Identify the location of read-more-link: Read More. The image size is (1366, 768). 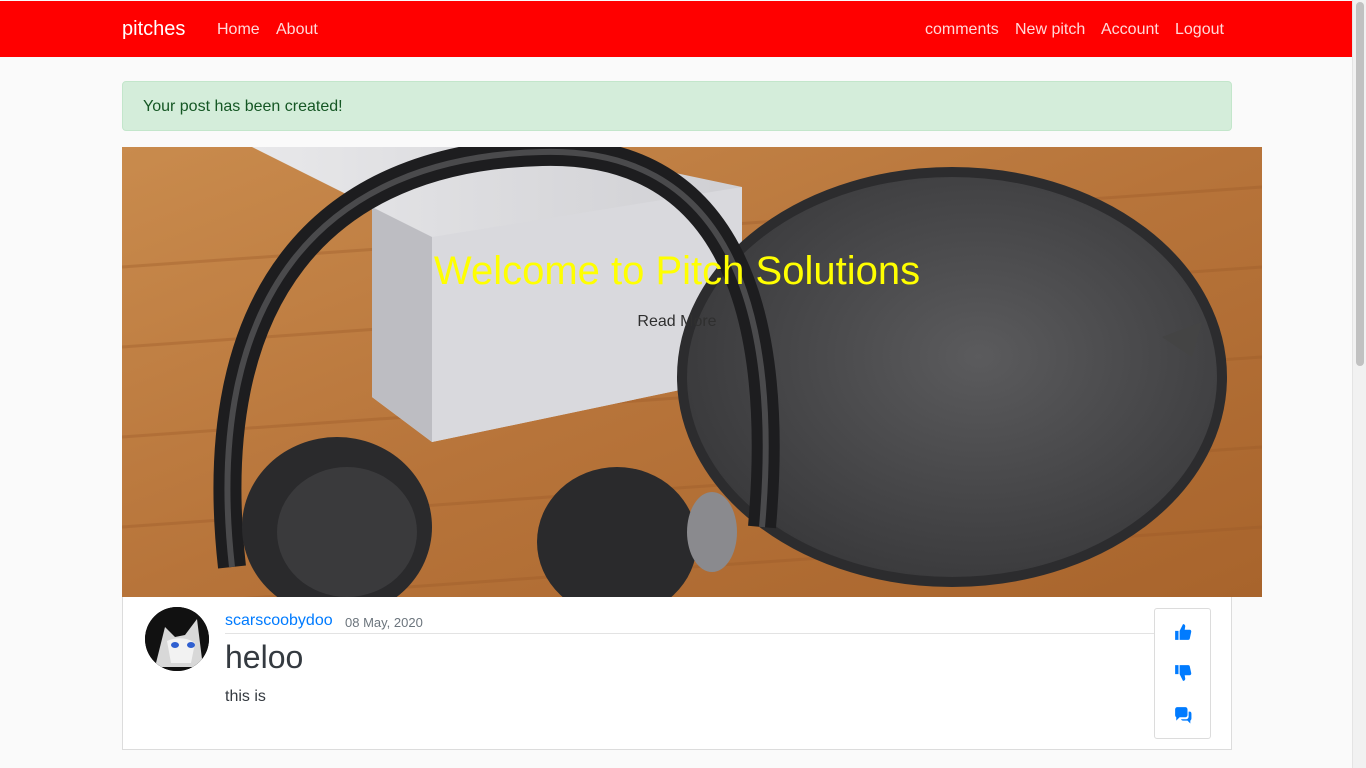
(677, 322).